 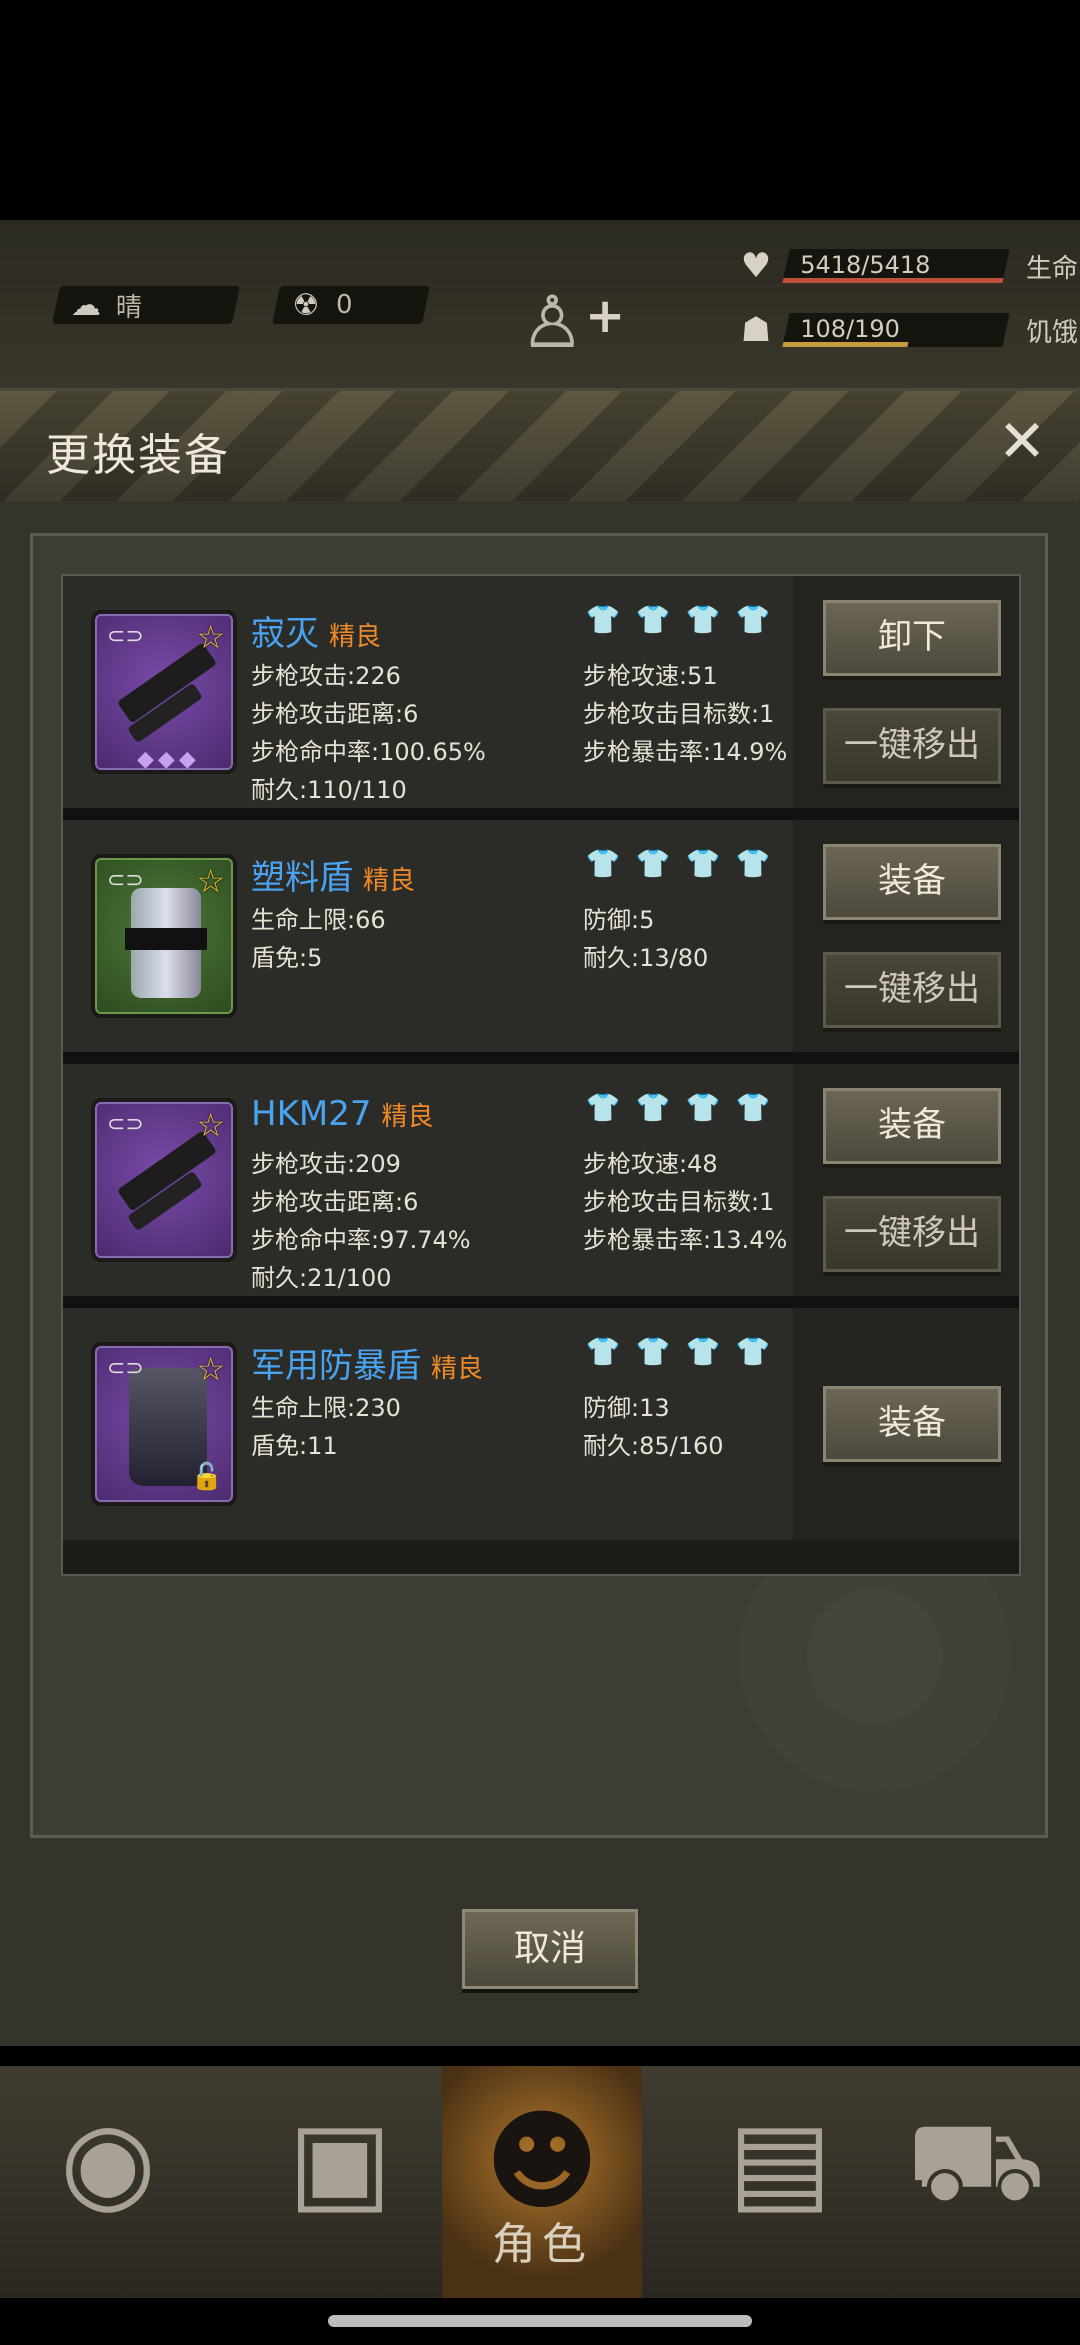 I want to click on item-stat: 盾免:11, so click(x=294, y=1446).